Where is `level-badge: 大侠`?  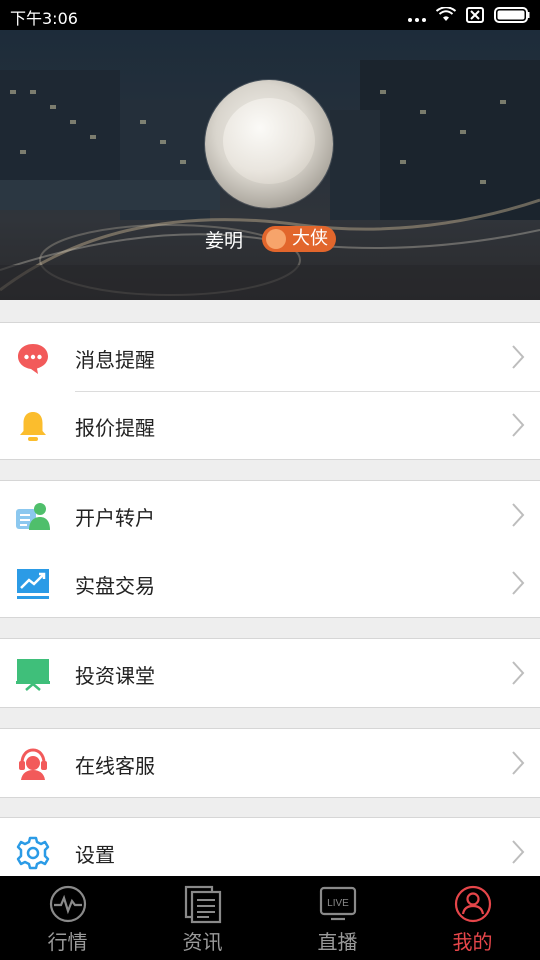
level-badge: 大侠 is located at coordinates (299, 239).